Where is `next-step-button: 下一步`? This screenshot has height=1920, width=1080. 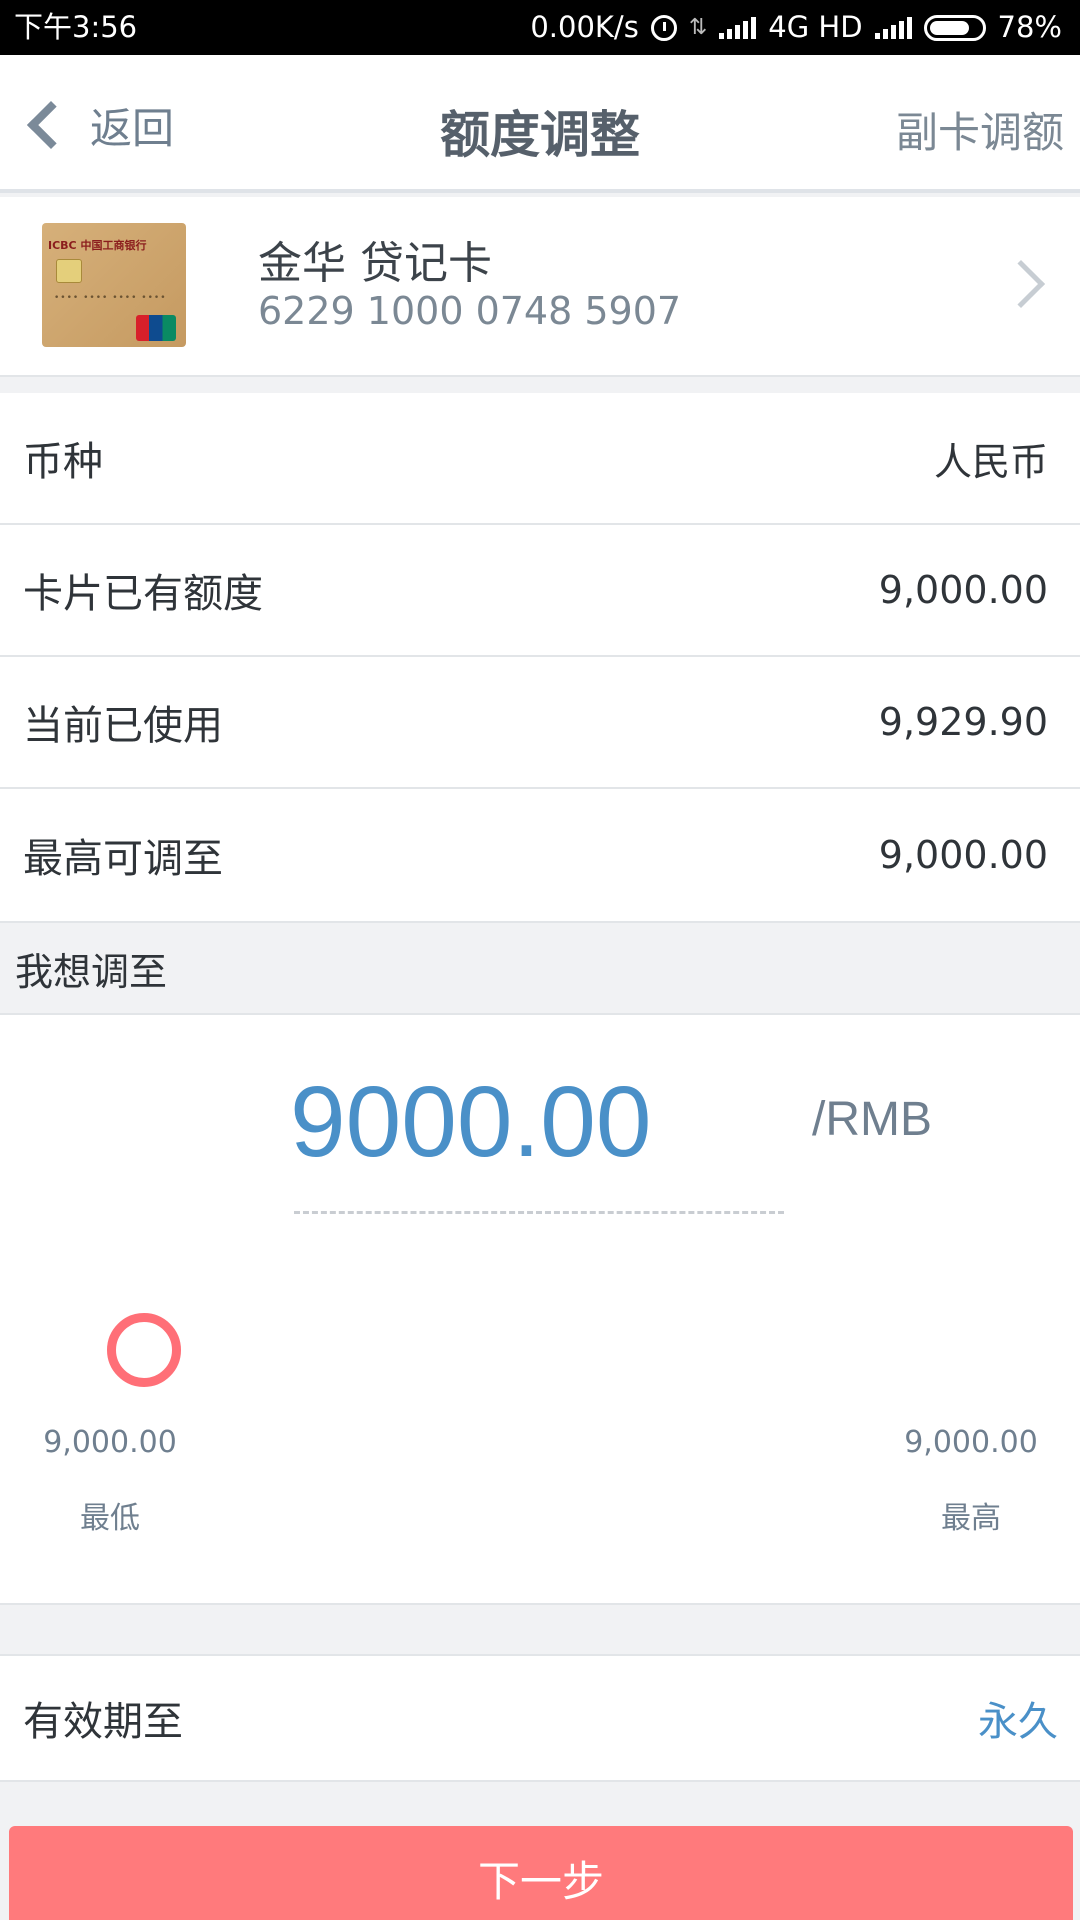
next-step-button: 下一步 is located at coordinates (541, 1873).